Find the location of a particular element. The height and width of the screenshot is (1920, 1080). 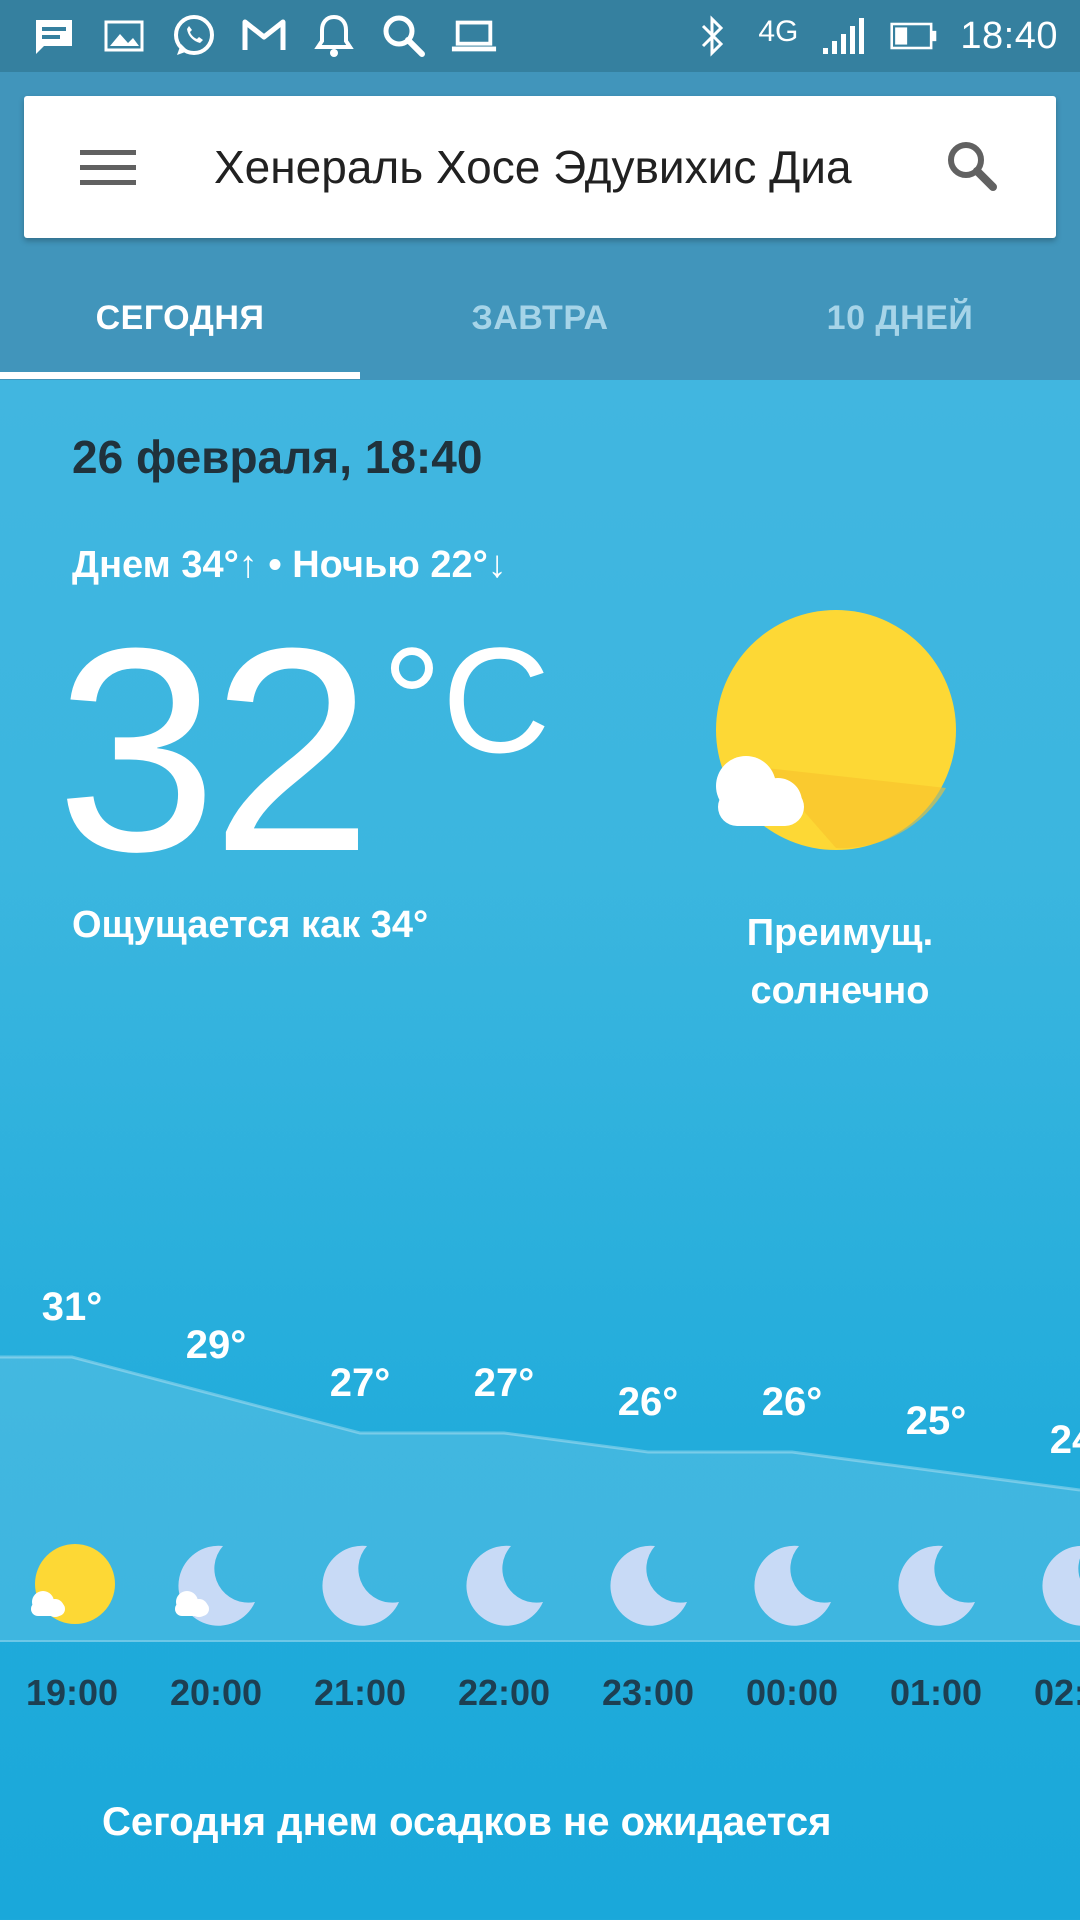

bell-icon is located at coordinates (334, 36).